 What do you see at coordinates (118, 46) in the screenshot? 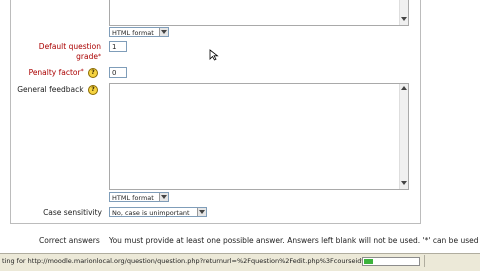
I see `default-grade-input: 1` at bounding box center [118, 46].